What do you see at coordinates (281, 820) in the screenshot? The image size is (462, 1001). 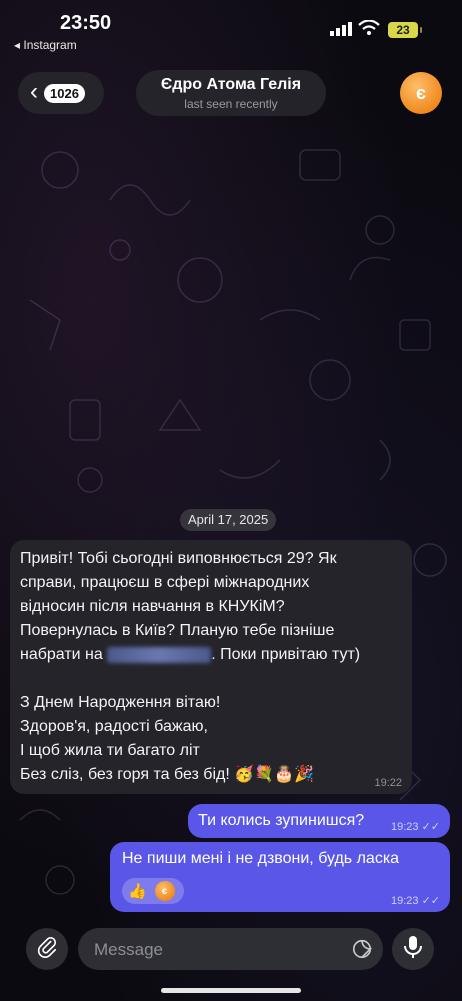 I see `message-text: Ти колись зупинишся?` at bounding box center [281, 820].